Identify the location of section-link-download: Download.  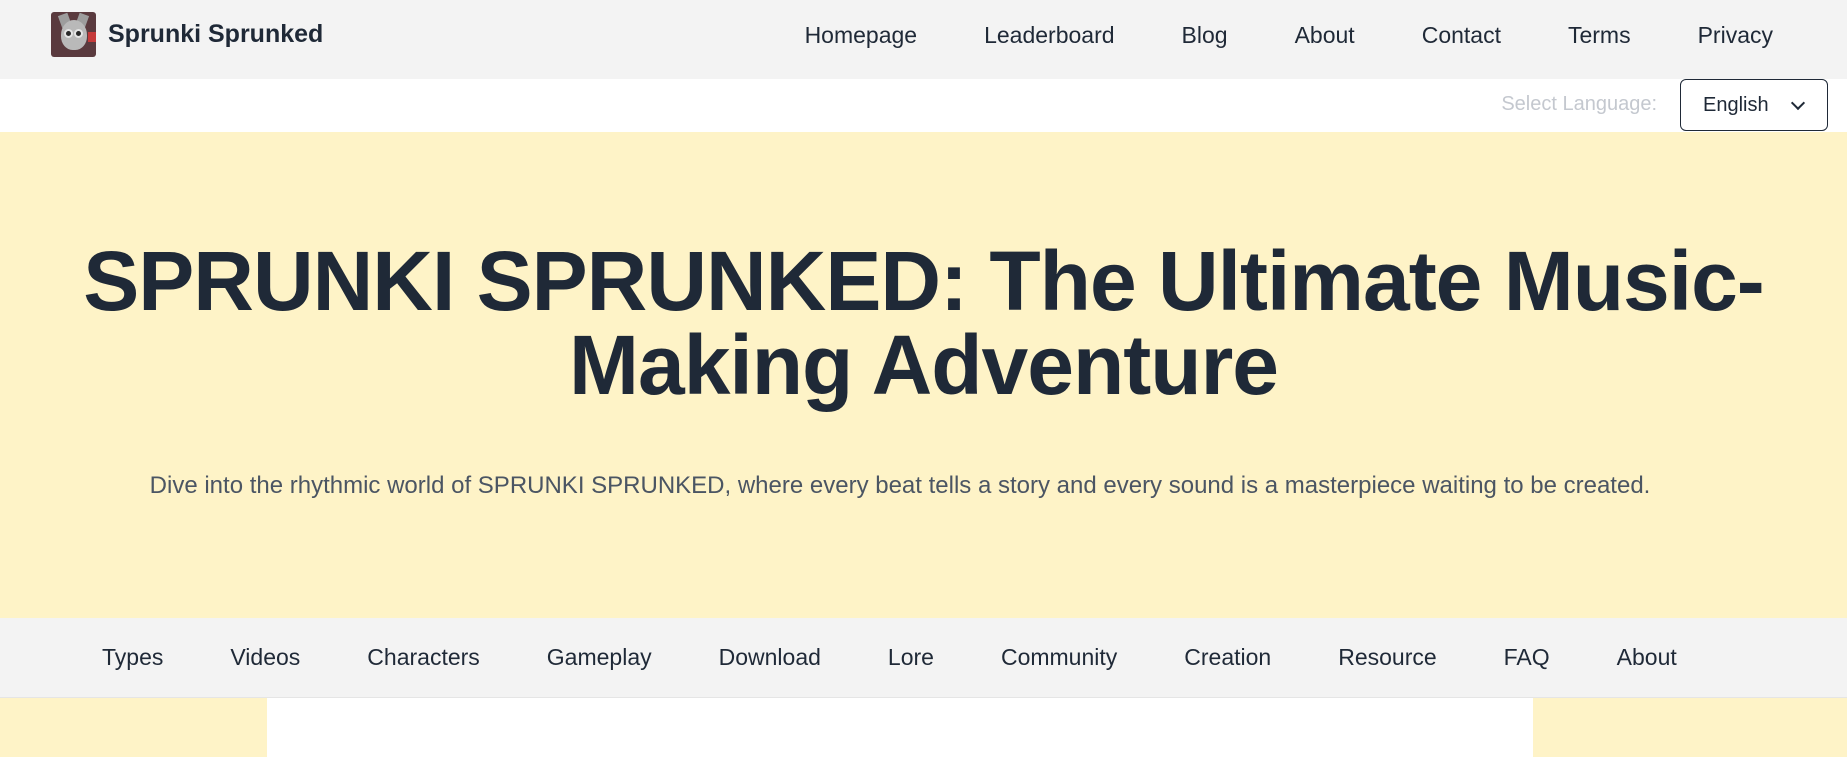
(770, 657).